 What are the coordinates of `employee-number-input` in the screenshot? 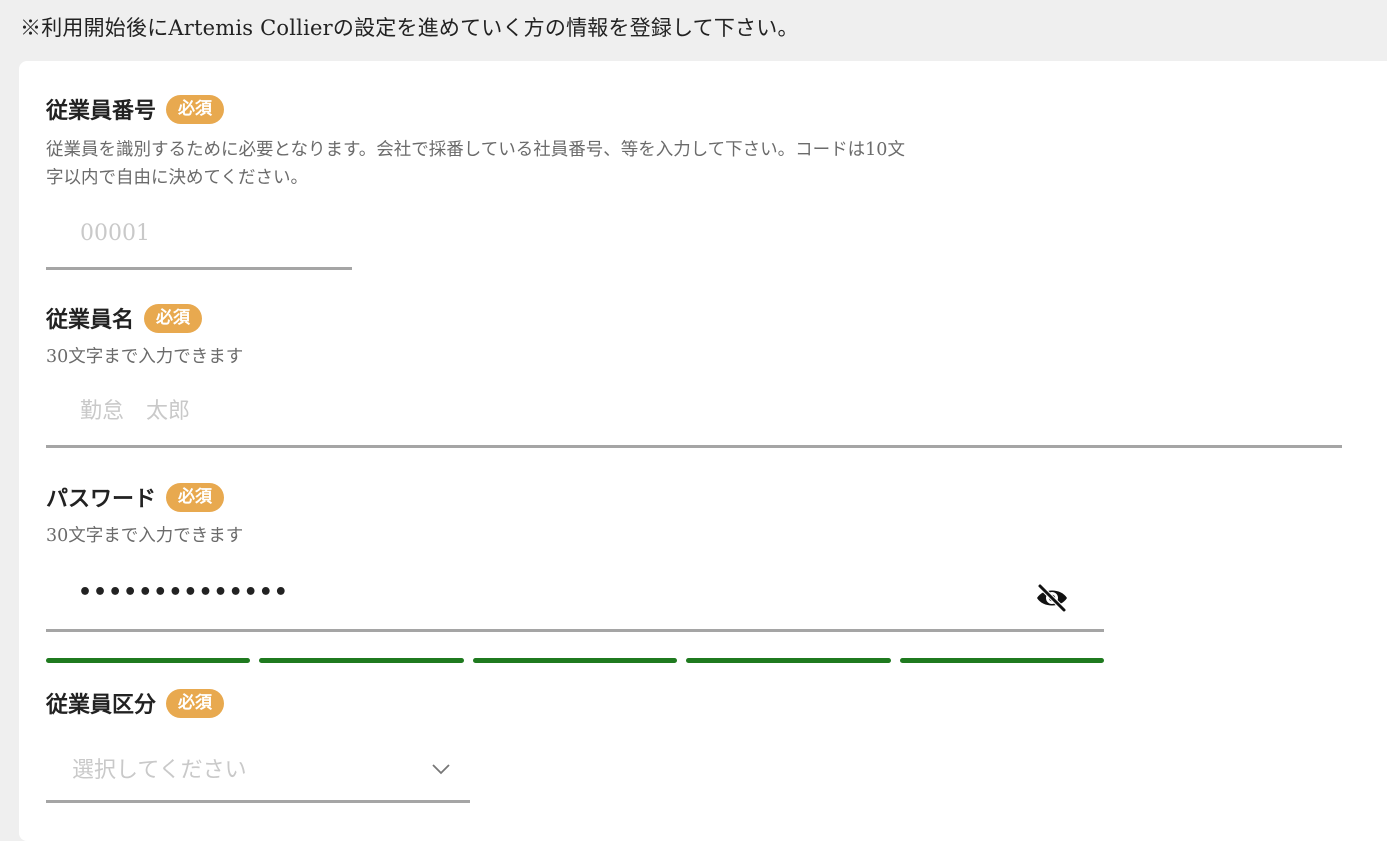 It's located at (202, 233).